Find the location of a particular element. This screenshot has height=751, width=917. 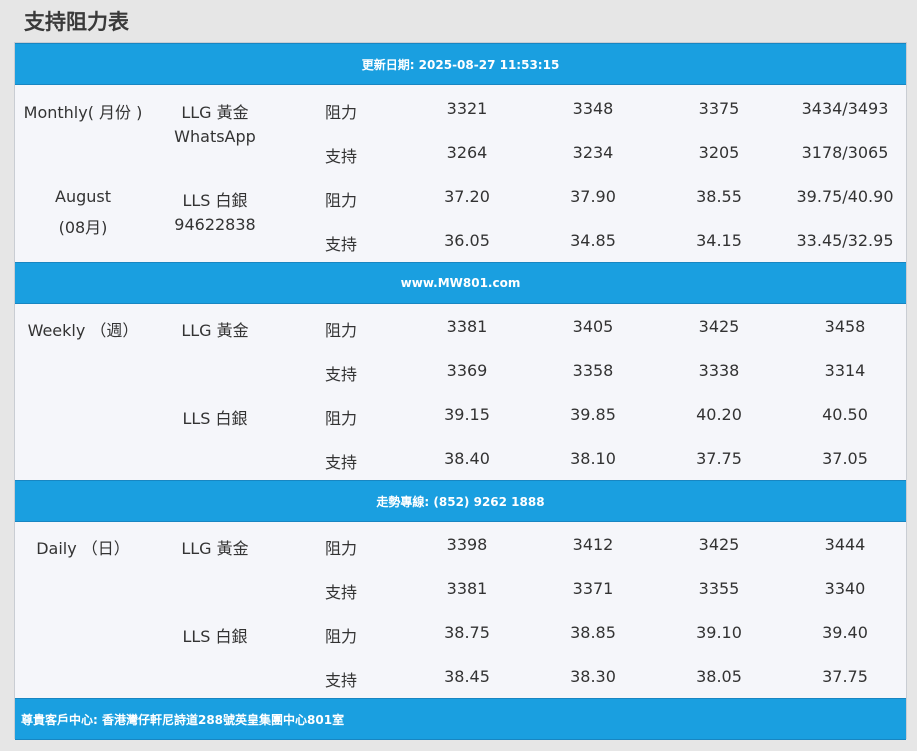

level-3-cell: 38.55 is located at coordinates (719, 196).